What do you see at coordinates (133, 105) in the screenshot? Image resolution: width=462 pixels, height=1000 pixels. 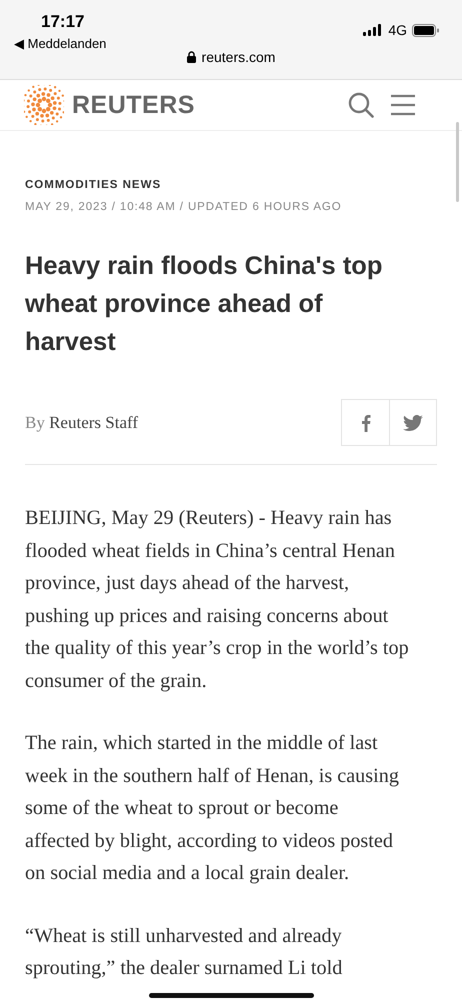 I see `brand-name: REUTERS` at bounding box center [133, 105].